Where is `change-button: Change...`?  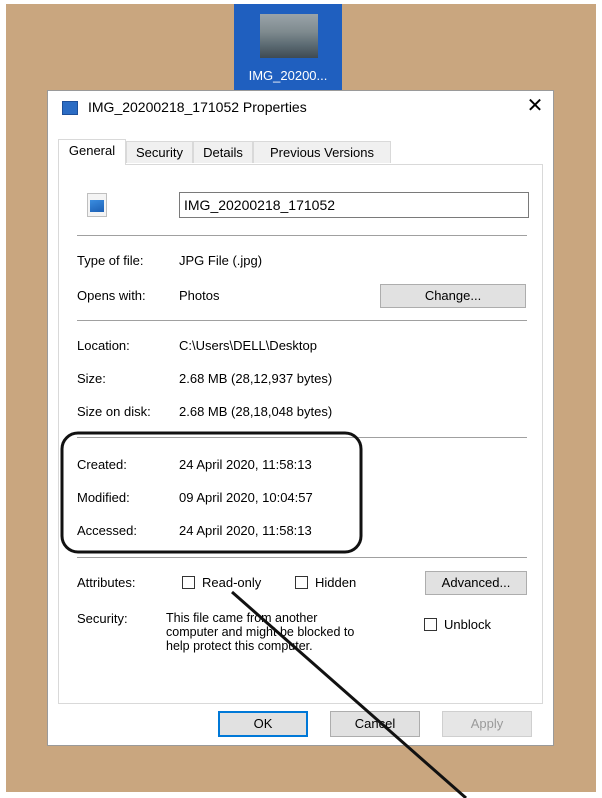
change-button: Change... is located at coordinates (453, 296).